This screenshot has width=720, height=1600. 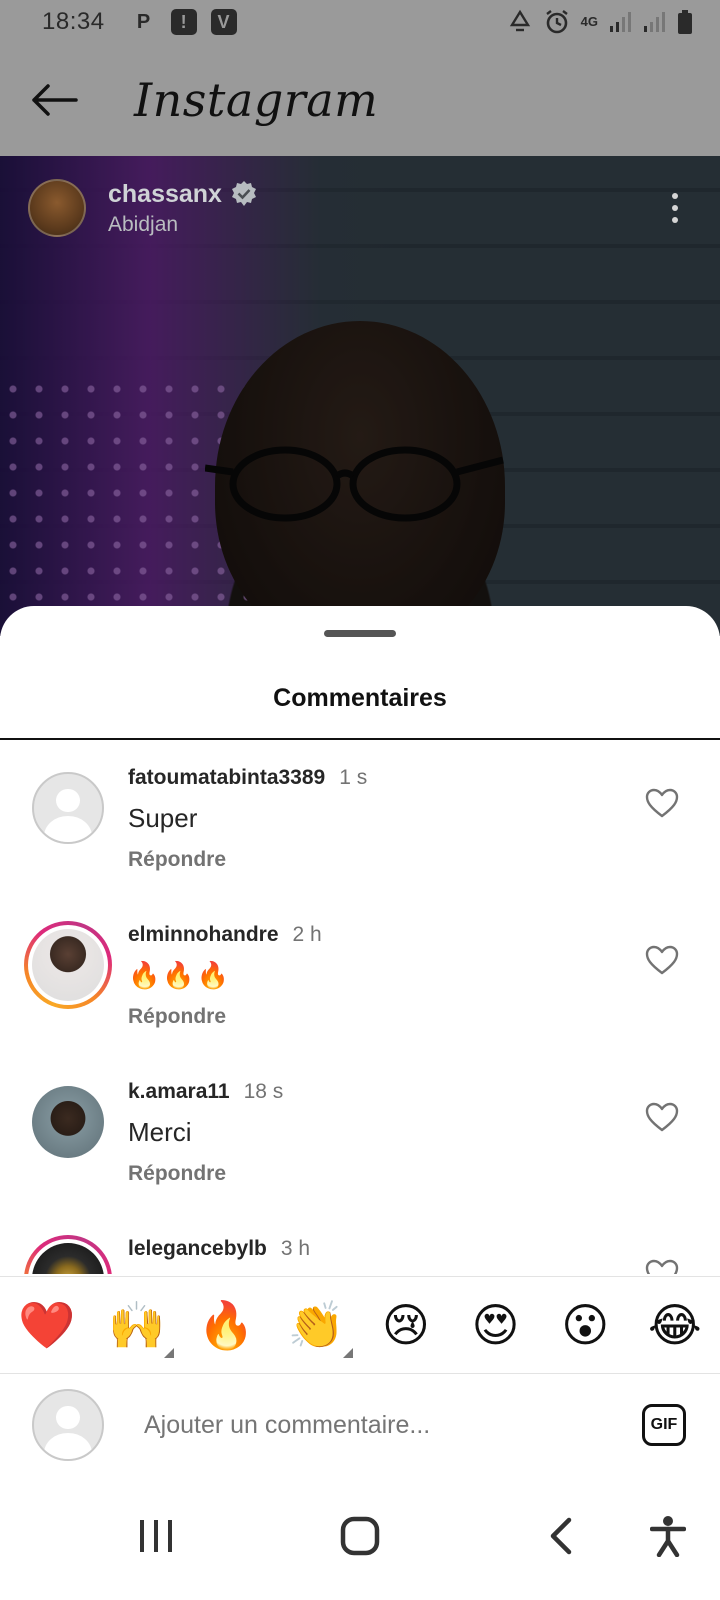 I want to click on comment-header: k.amara11 18 s, so click(x=369, y=1092).